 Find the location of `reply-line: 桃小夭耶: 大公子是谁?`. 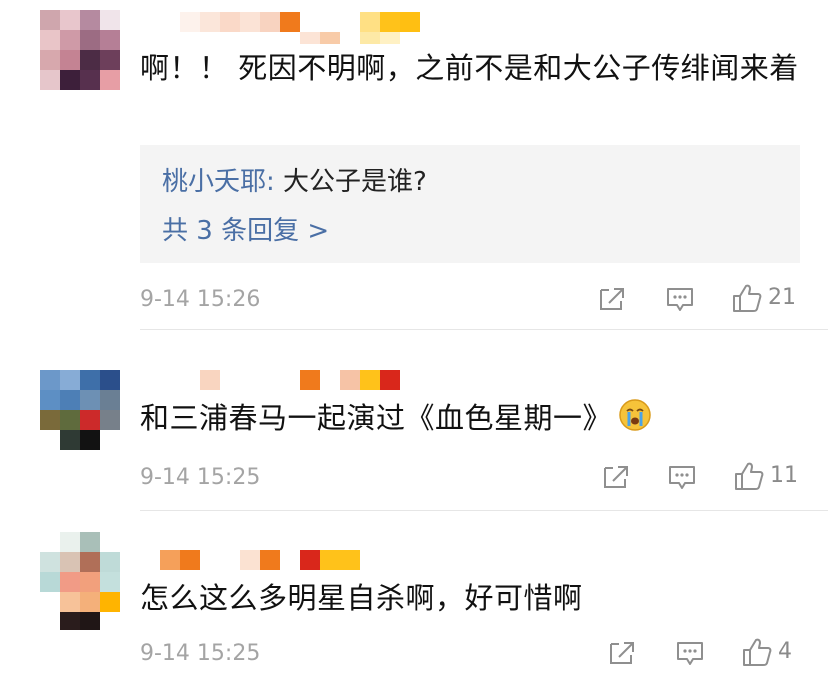

reply-line: 桃小夭耶: 大公子是谁? is located at coordinates (294, 182).